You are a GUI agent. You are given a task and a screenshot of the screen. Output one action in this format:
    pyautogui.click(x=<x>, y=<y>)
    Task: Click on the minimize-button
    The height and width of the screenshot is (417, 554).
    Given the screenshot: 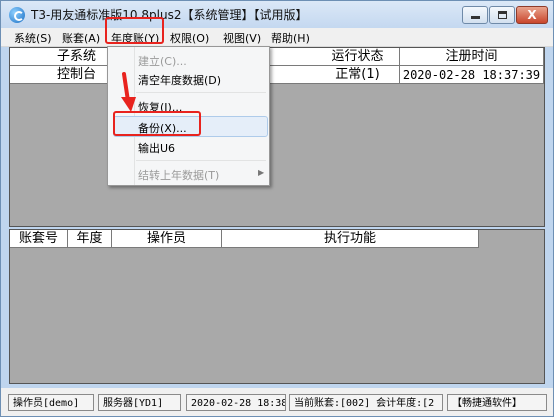 What is the action you would take?
    pyautogui.click(x=475, y=15)
    